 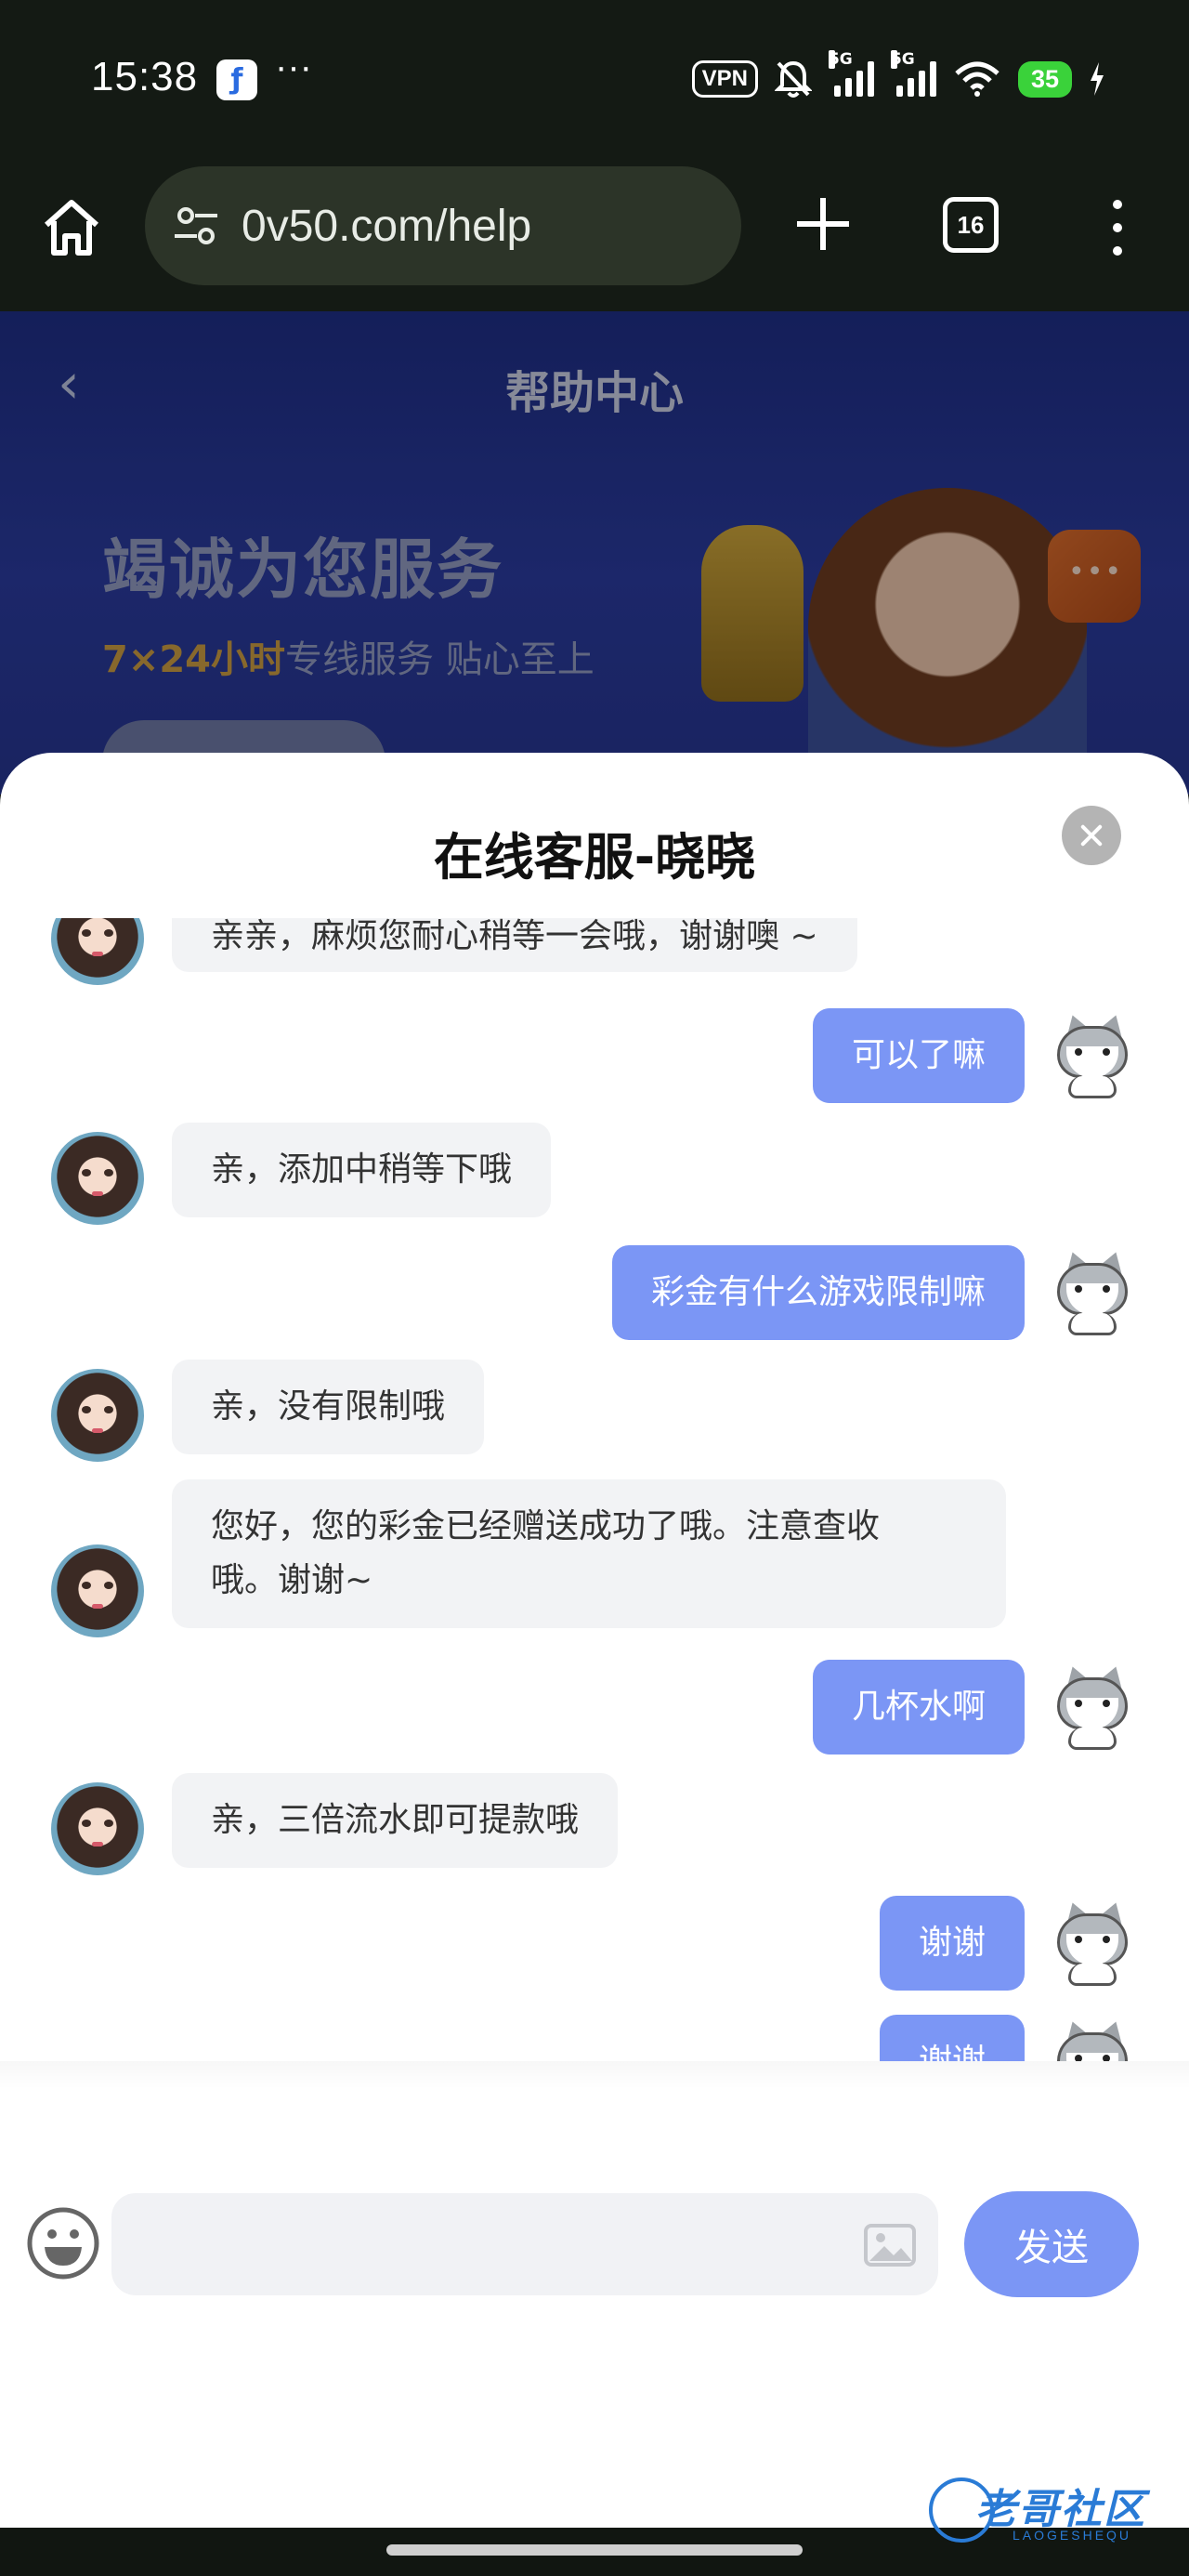 I want to click on home-icon, so click(x=71, y=227).